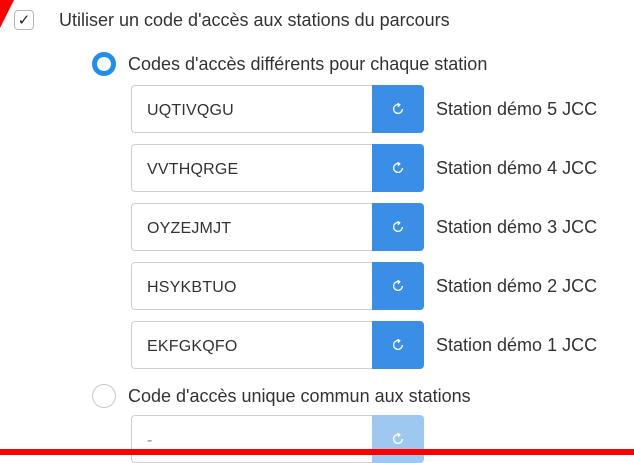 This screenshot has height=463, width=634. I want to click on station-code-row: OYZEJMJT Station démo 3 JCC, so click(364, 227).